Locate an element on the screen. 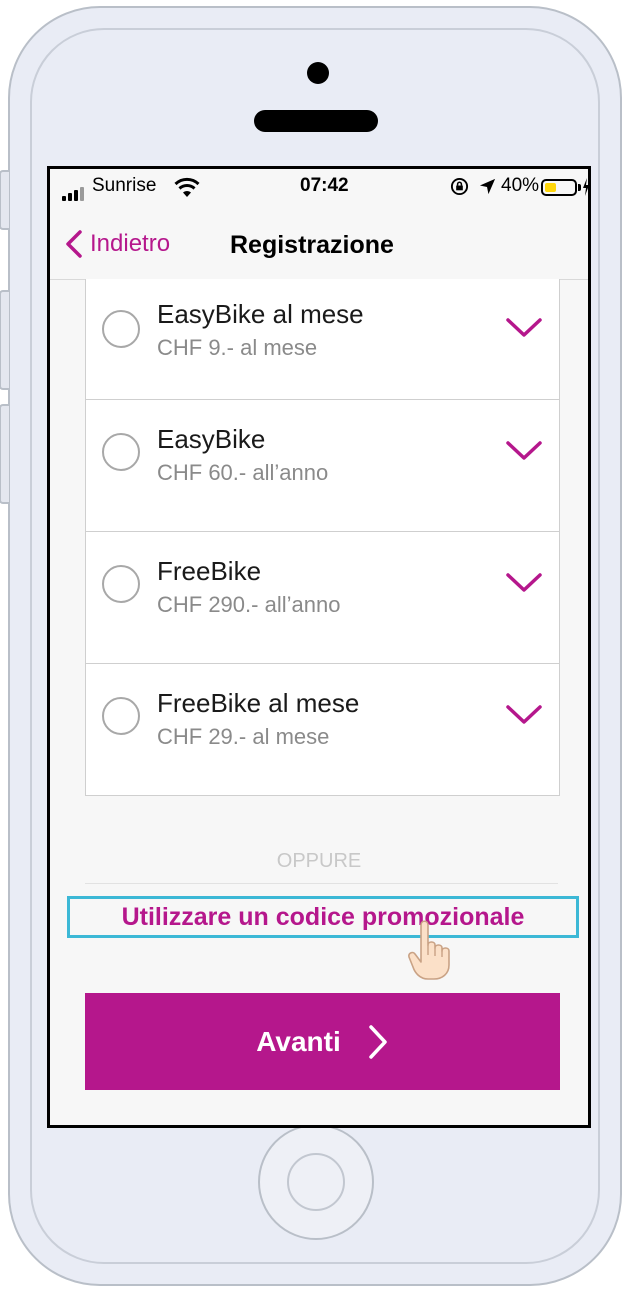  navigation-bar: Indietro Registrazione is located at coordinates (319, 244).